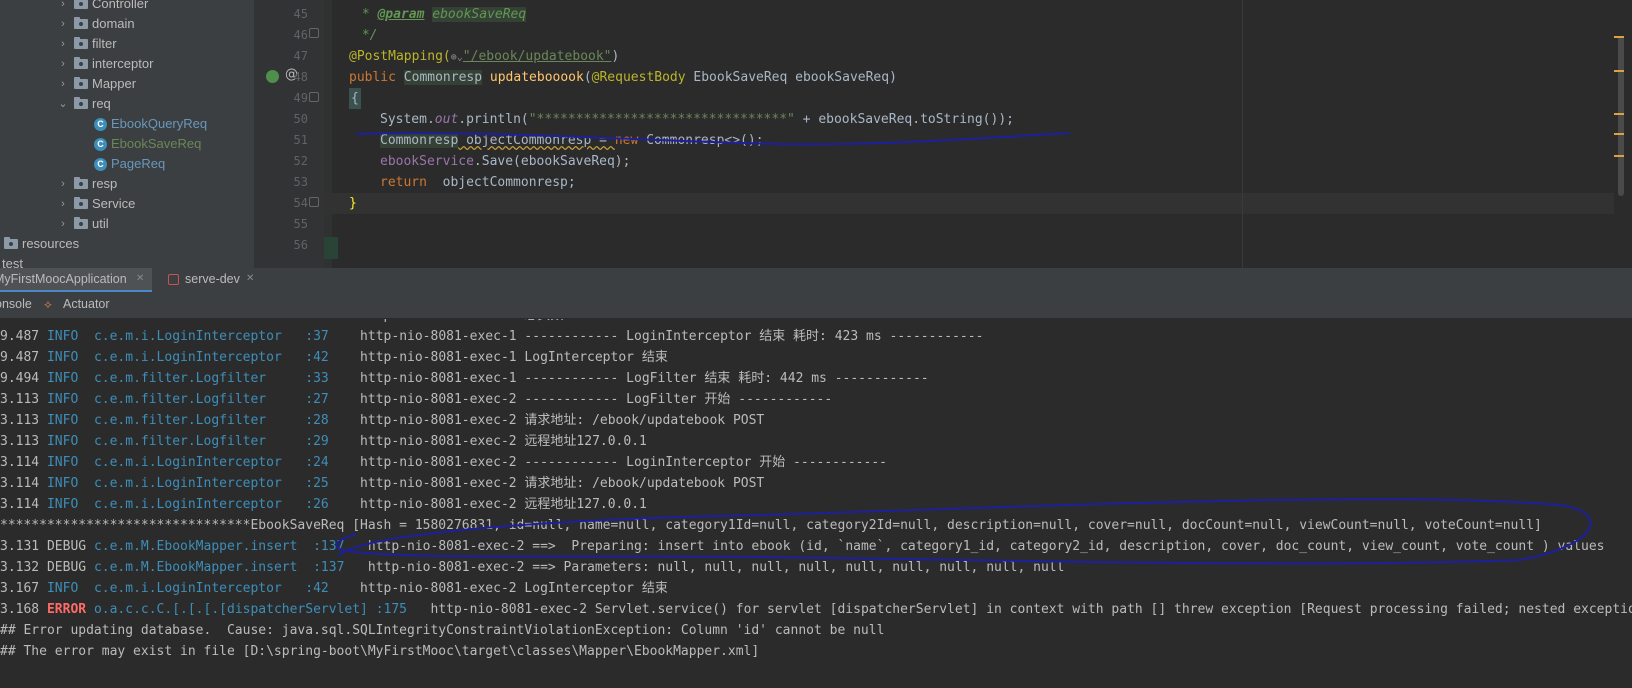 This screenshot has width=1632, height=688. I want to click on tree-item: › Service, so click(127, 204).